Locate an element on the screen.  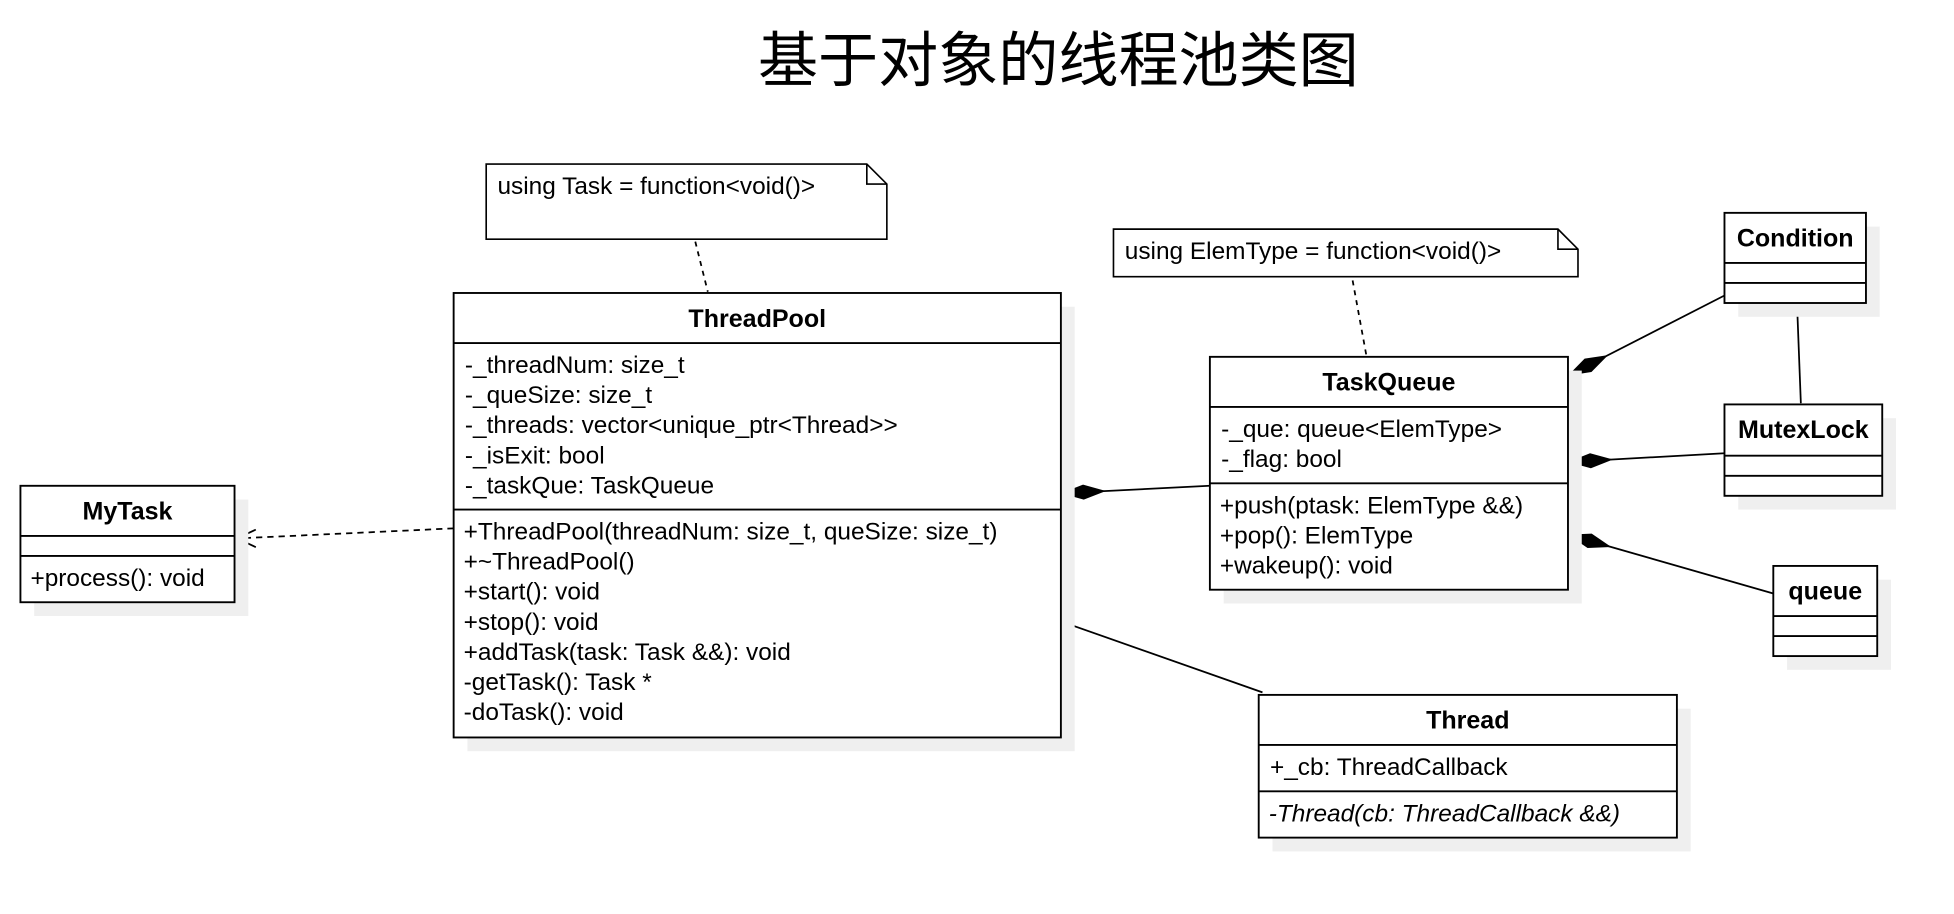
class-name: MyTask is located at coordinates (127, 512).